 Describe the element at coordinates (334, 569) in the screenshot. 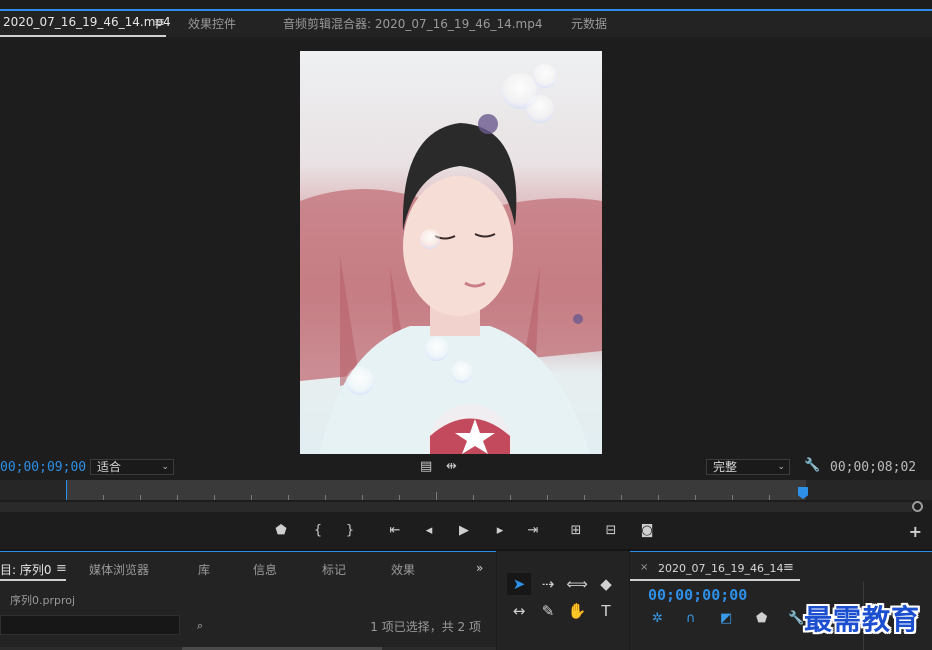

I see `tab-markers: 标记` at that location.